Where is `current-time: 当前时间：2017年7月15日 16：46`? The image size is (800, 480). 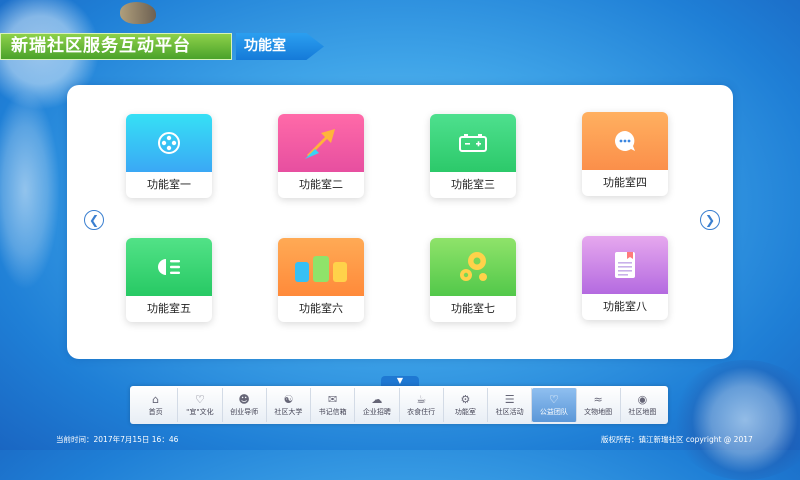
current-time: 当前时间：2017年7月15日 16：46 is located at coordinates (117, 439).